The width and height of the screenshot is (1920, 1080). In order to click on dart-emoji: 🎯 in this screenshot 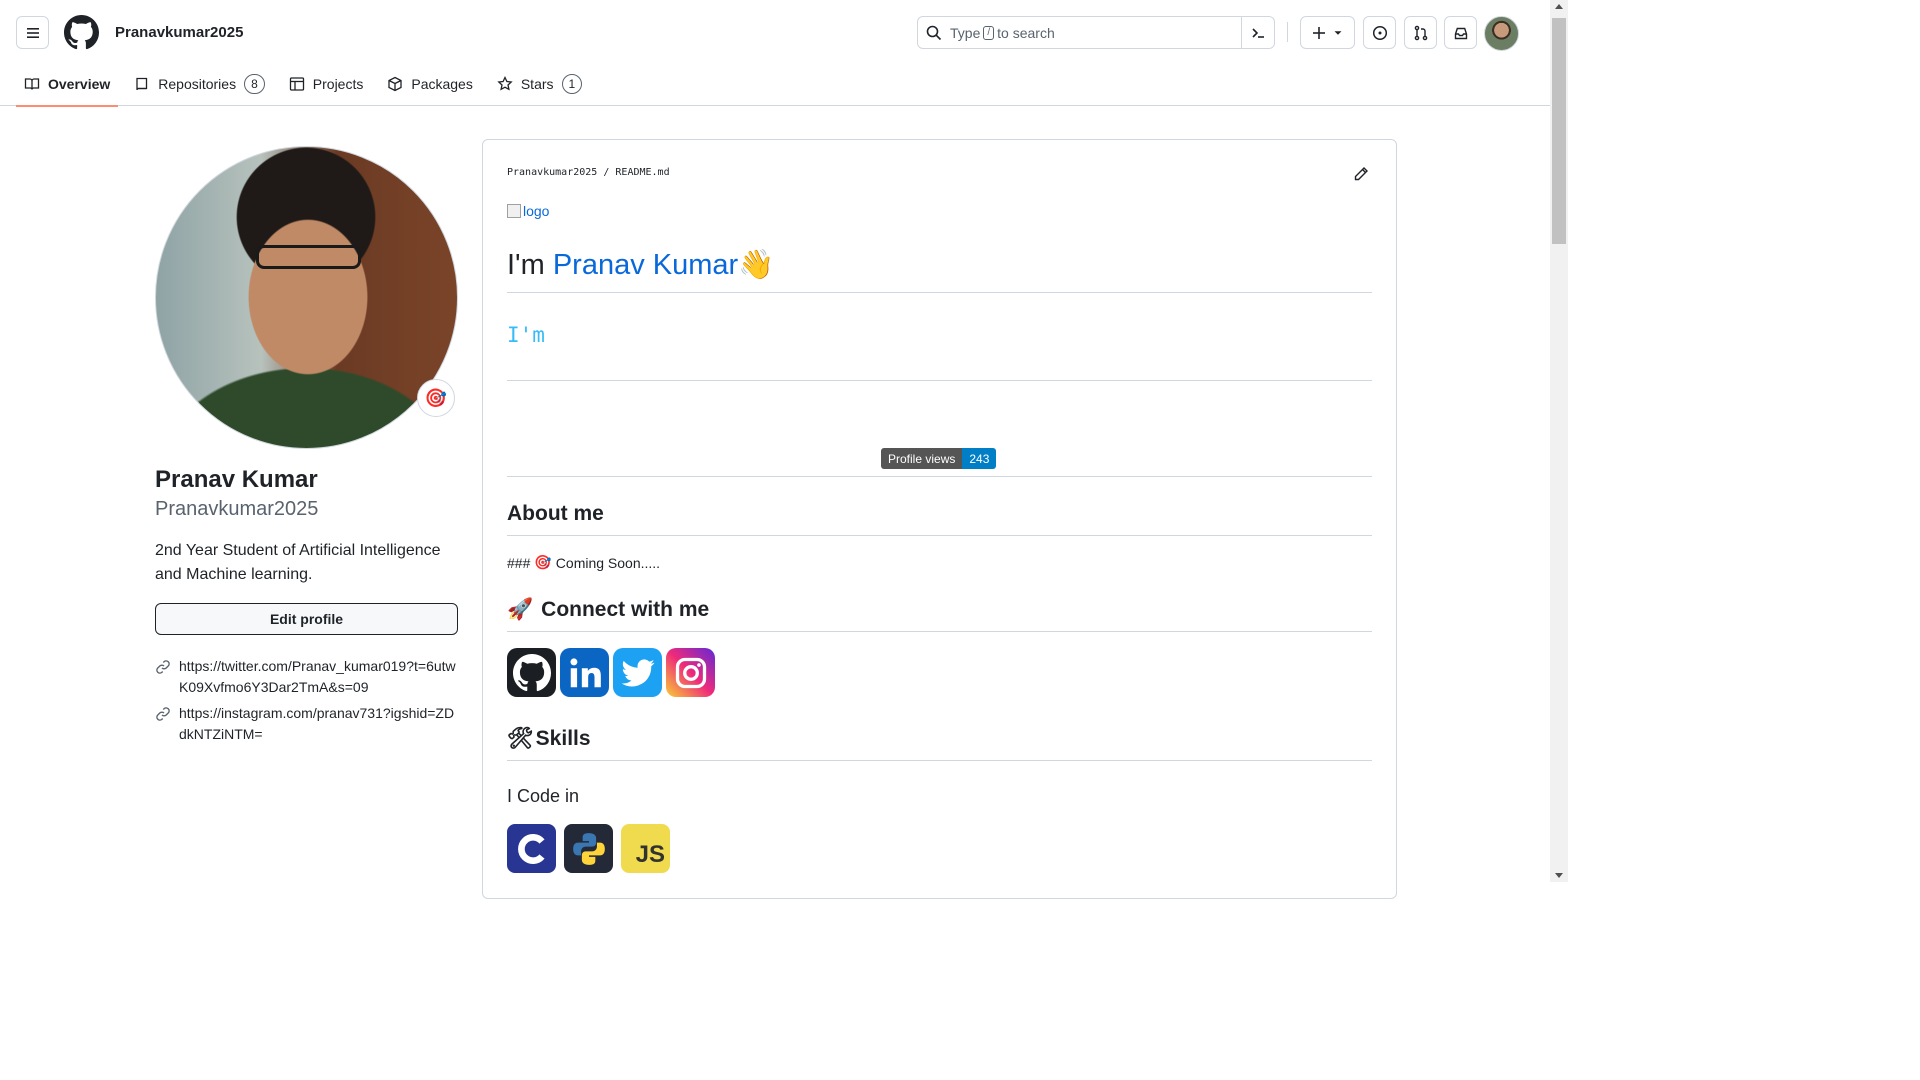, I will do `click(543, 562)`.